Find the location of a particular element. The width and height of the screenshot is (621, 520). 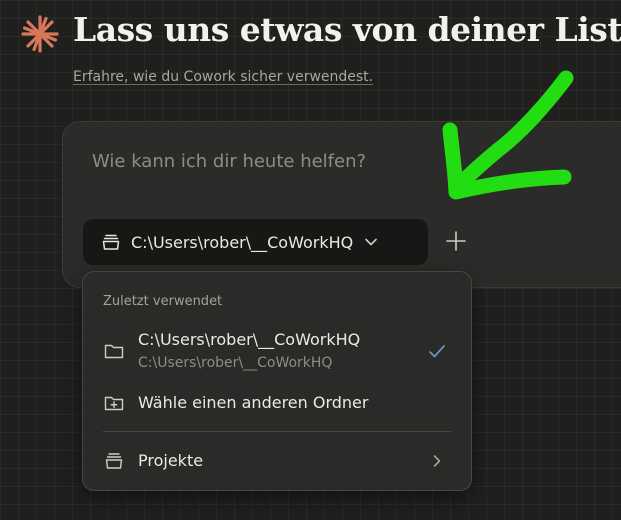

projects-menu-item: Projekte is located at coordinates (277, 461).